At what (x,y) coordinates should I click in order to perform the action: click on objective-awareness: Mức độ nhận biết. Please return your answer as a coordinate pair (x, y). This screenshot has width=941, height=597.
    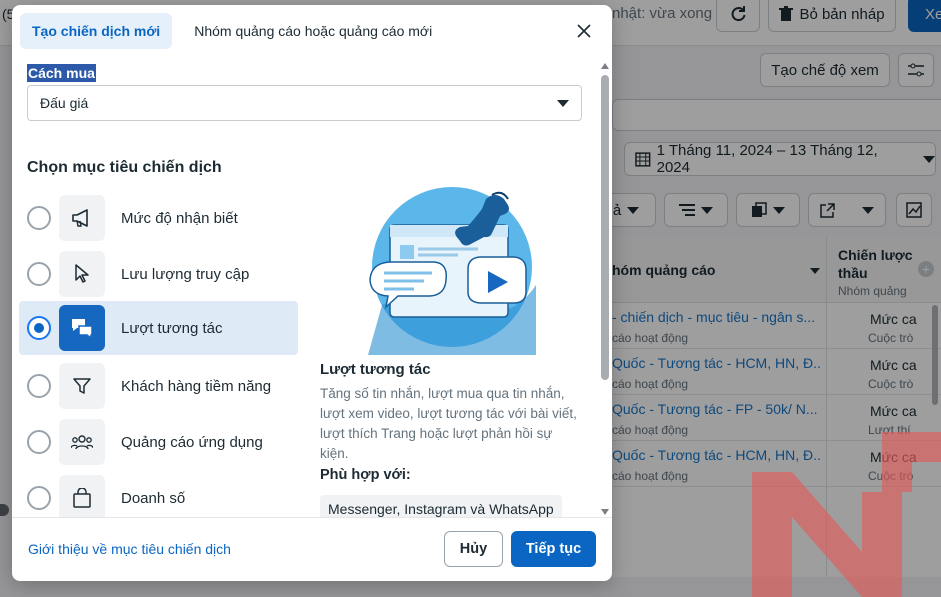
    Looking at the image, I should click on (158, 218).